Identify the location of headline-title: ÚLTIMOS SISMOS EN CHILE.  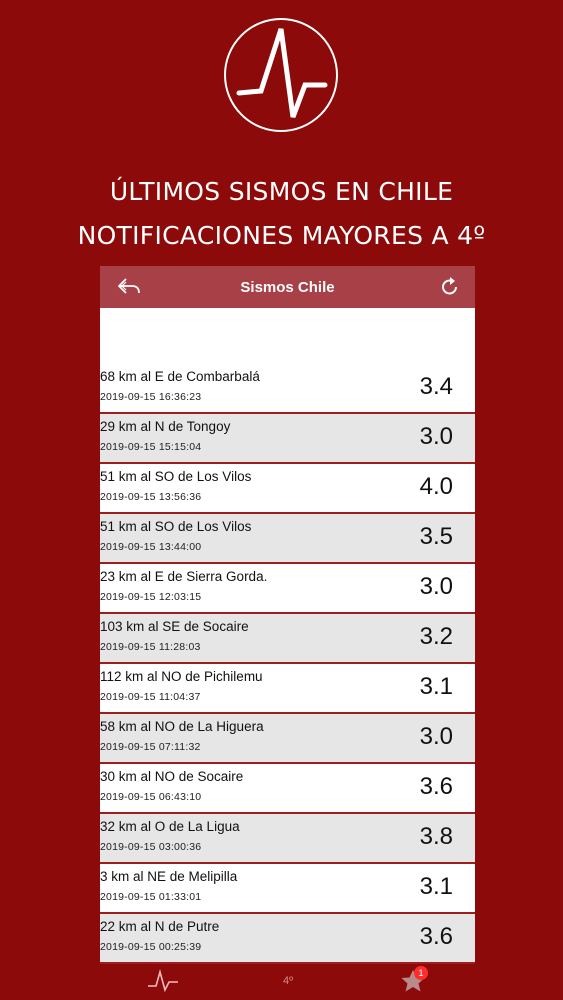
(281, 191).